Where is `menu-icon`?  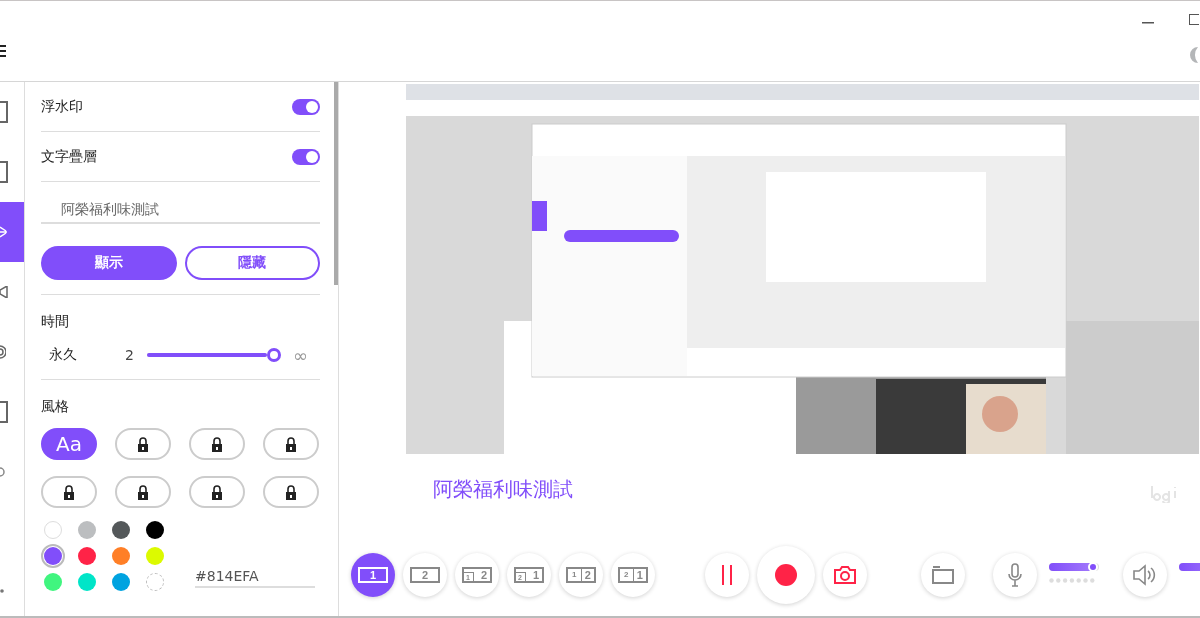
menu-icon is located at coordinates (3, 51).